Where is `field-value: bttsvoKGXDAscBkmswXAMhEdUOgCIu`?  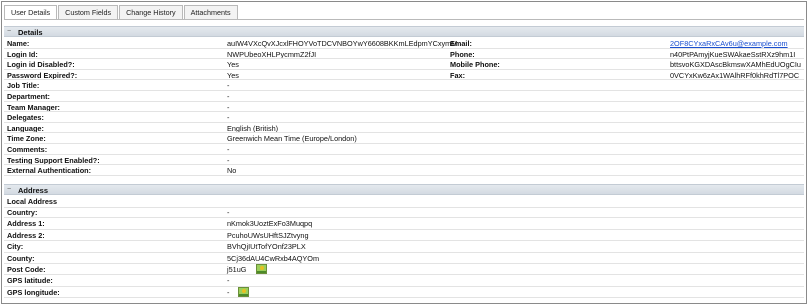 field-value: bttsvoKGXDAscBkmswXAMhEdUOgCIu is located at coordinates (735, 65).